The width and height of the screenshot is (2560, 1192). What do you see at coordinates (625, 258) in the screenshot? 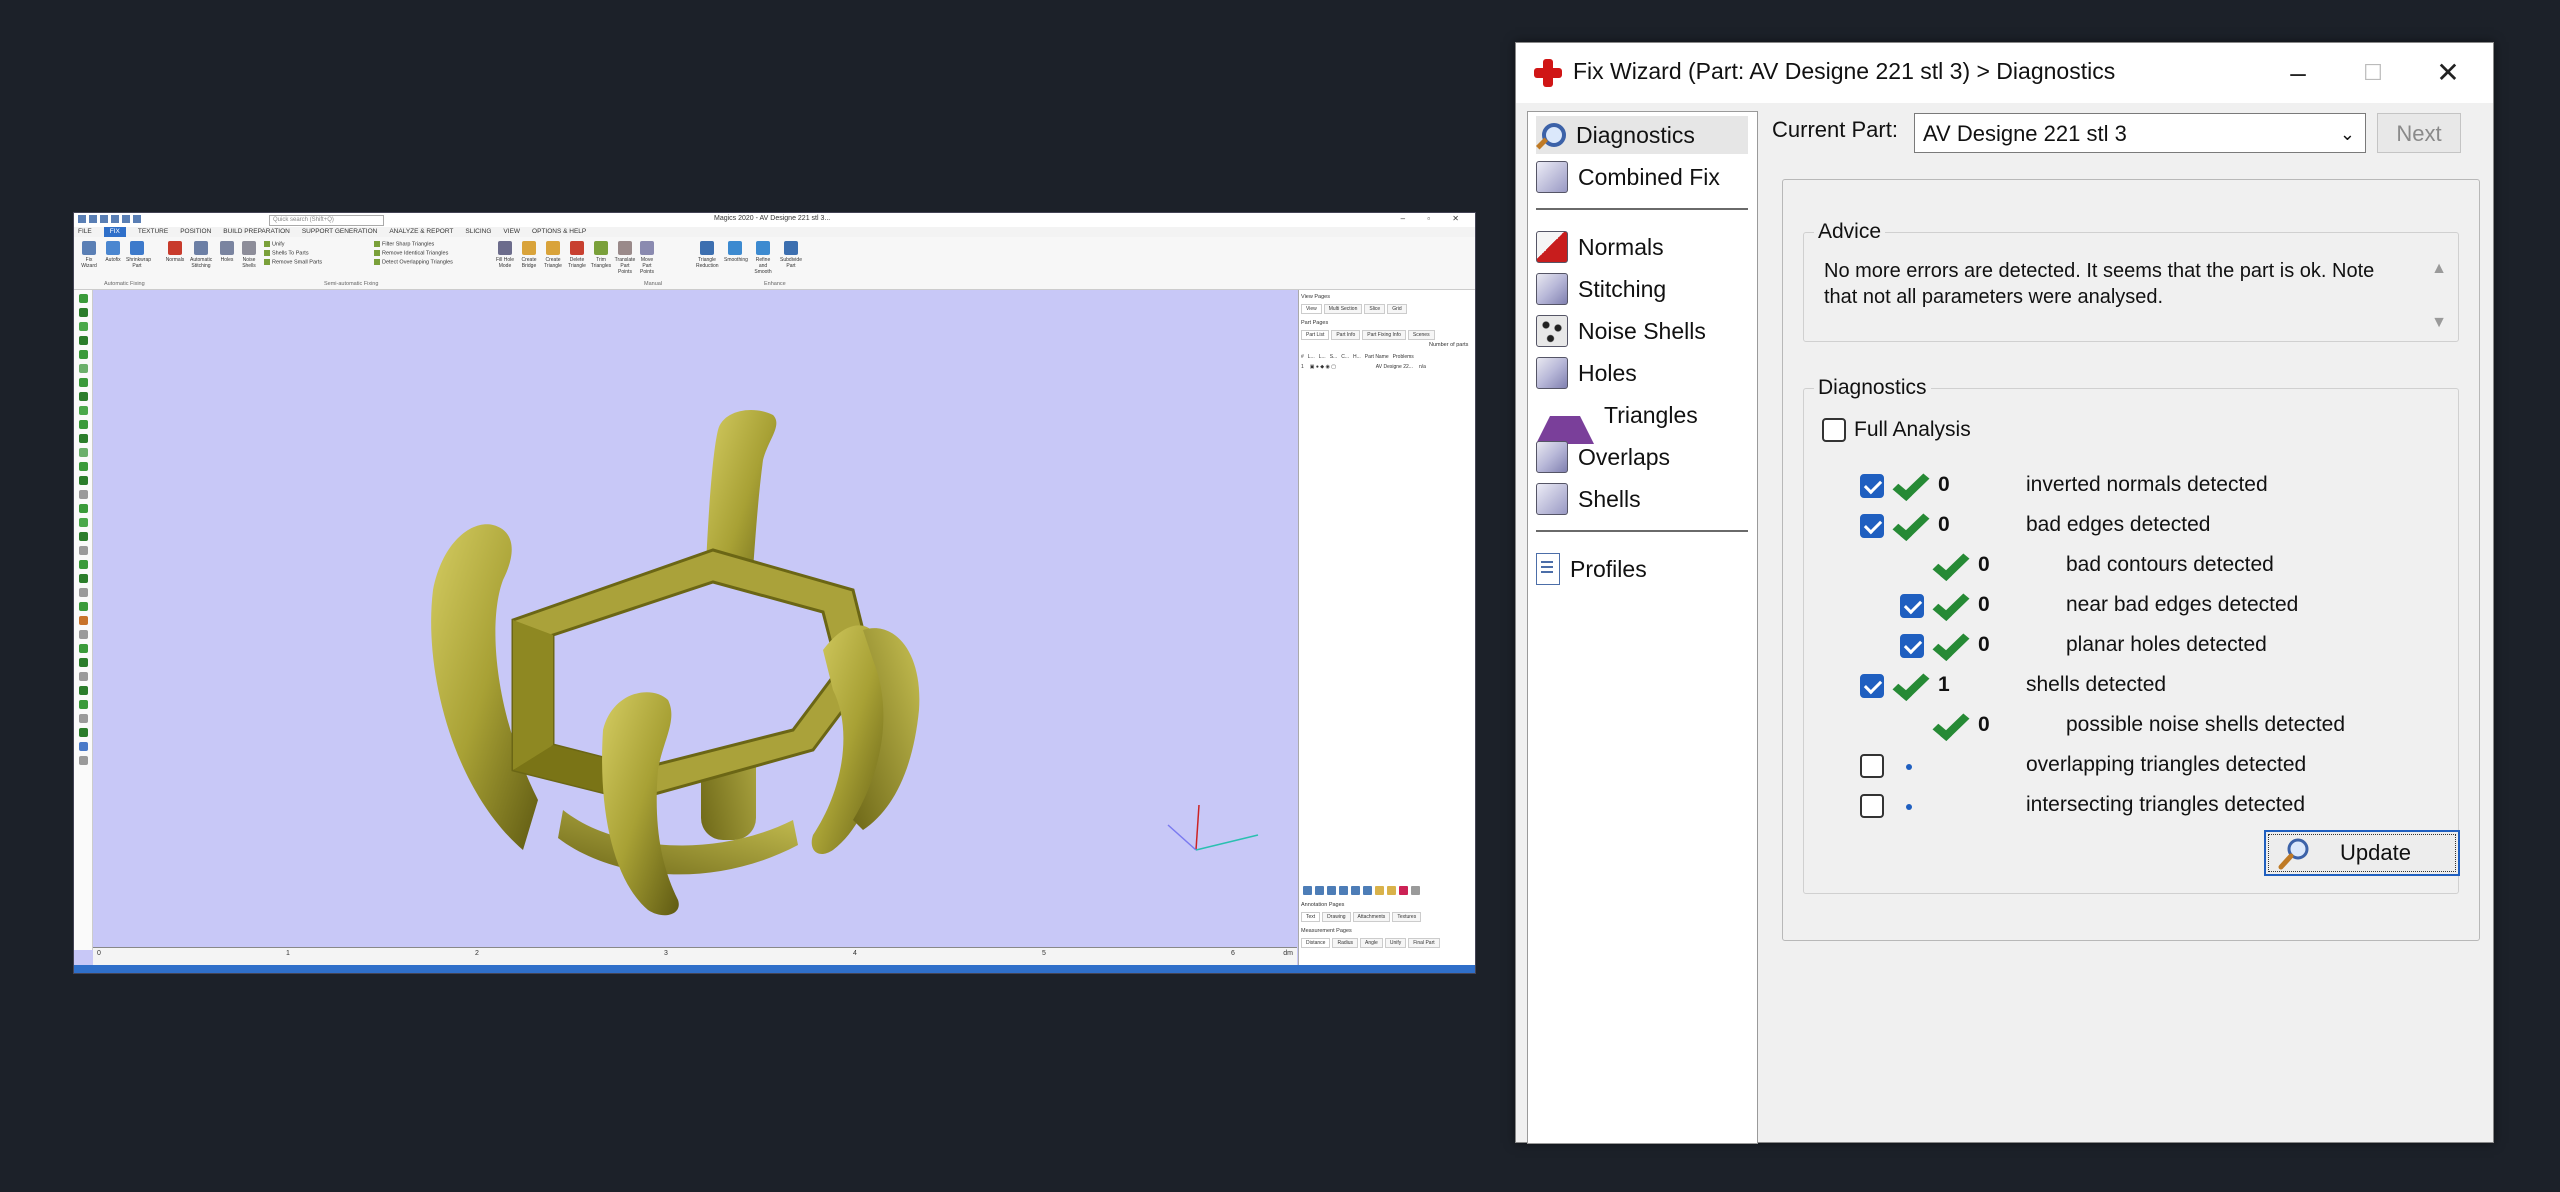
I see `ribbon-button-translate-part-points: Translate Part Points` at bounding box center [625, 258].